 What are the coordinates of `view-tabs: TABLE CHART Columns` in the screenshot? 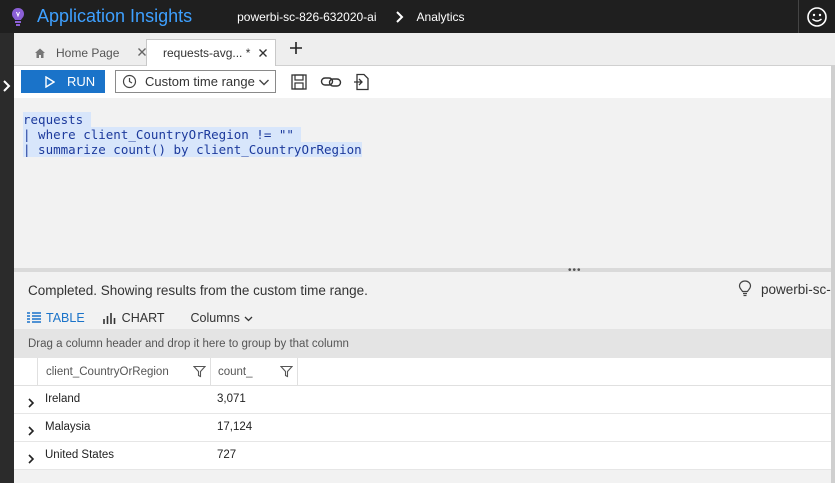 It's located at (140, 318).